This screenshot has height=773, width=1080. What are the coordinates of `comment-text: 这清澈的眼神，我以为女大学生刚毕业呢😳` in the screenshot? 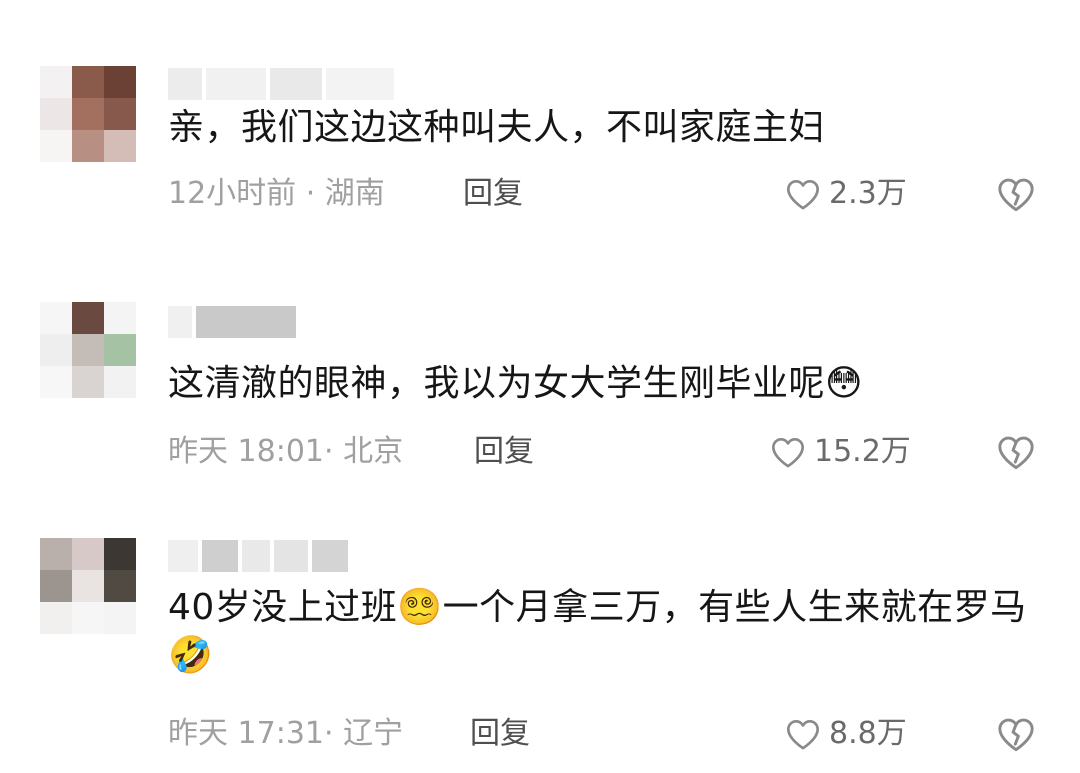 It's located at (608, 384).